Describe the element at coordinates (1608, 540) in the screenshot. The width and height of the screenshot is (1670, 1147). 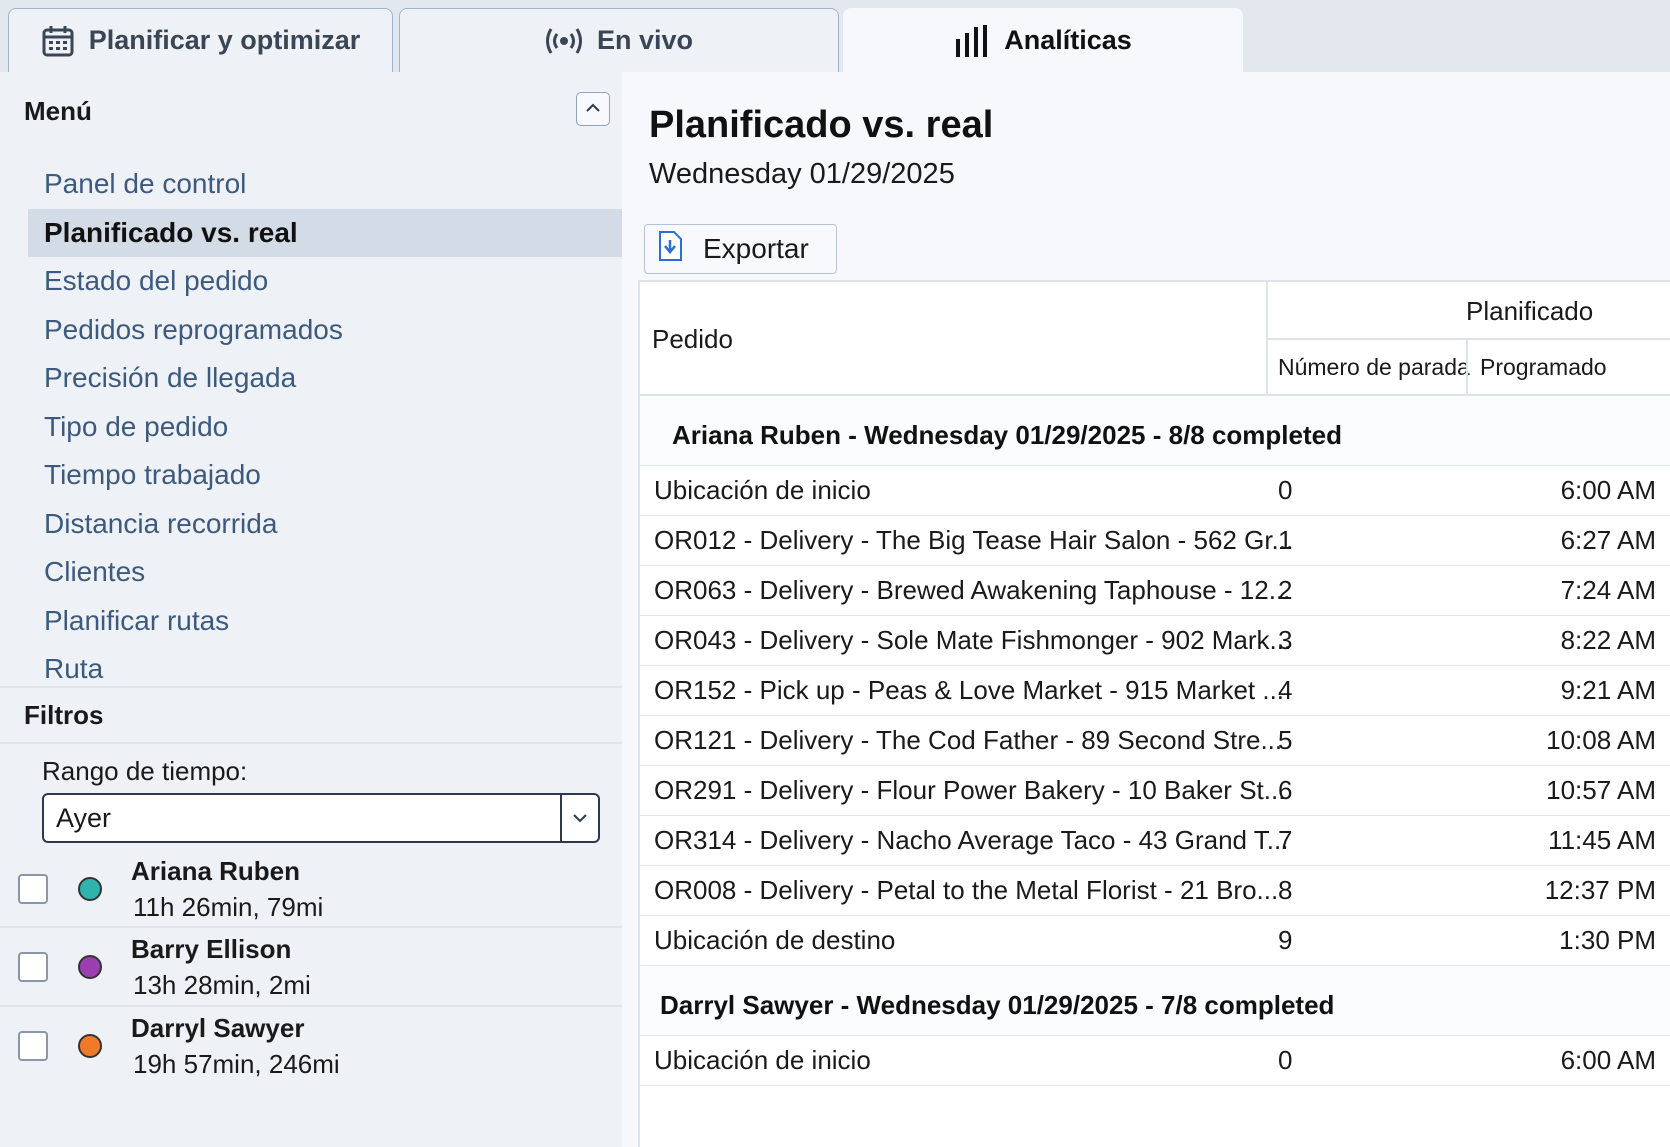
I see `scheduled-cell: 6:27 AM` at that location.